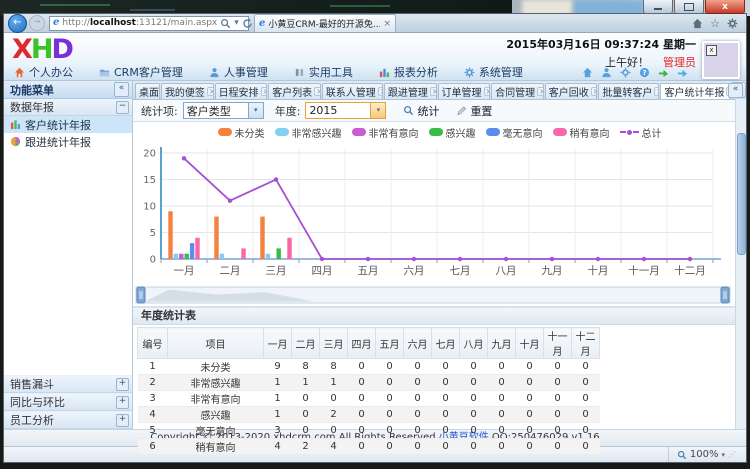 The image size is (750, 469). What do you see at coordinates (721, 60) in the screenshot?
I see `avatar: x` at bounding box center [721, 60].